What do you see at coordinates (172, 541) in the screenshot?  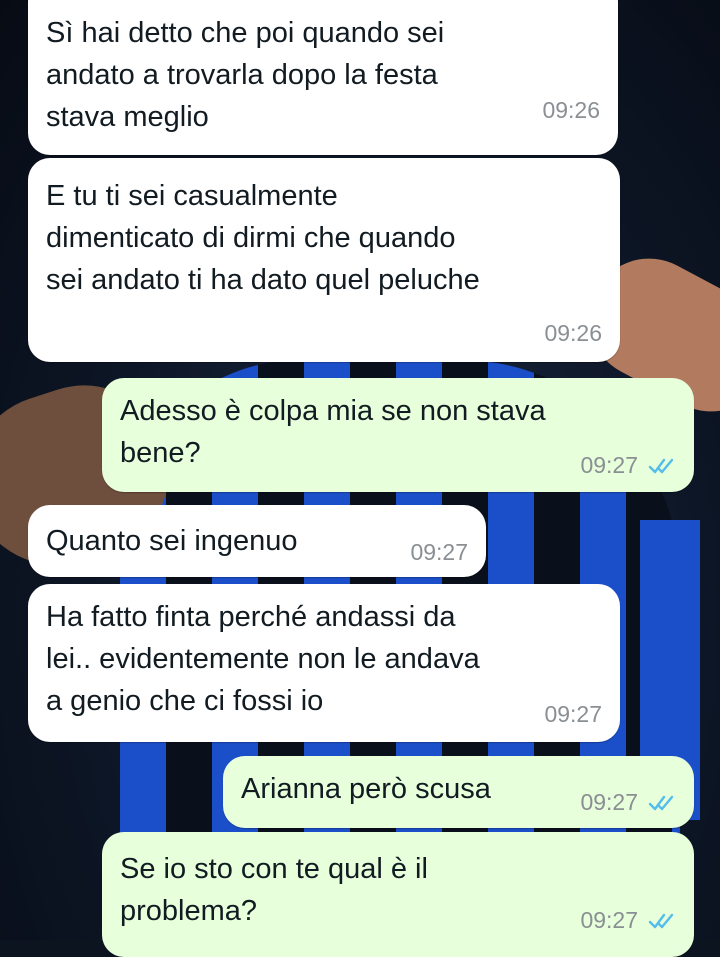 I see `message-text: Quanto sei ingenuo` at bounding box center [172, 541].